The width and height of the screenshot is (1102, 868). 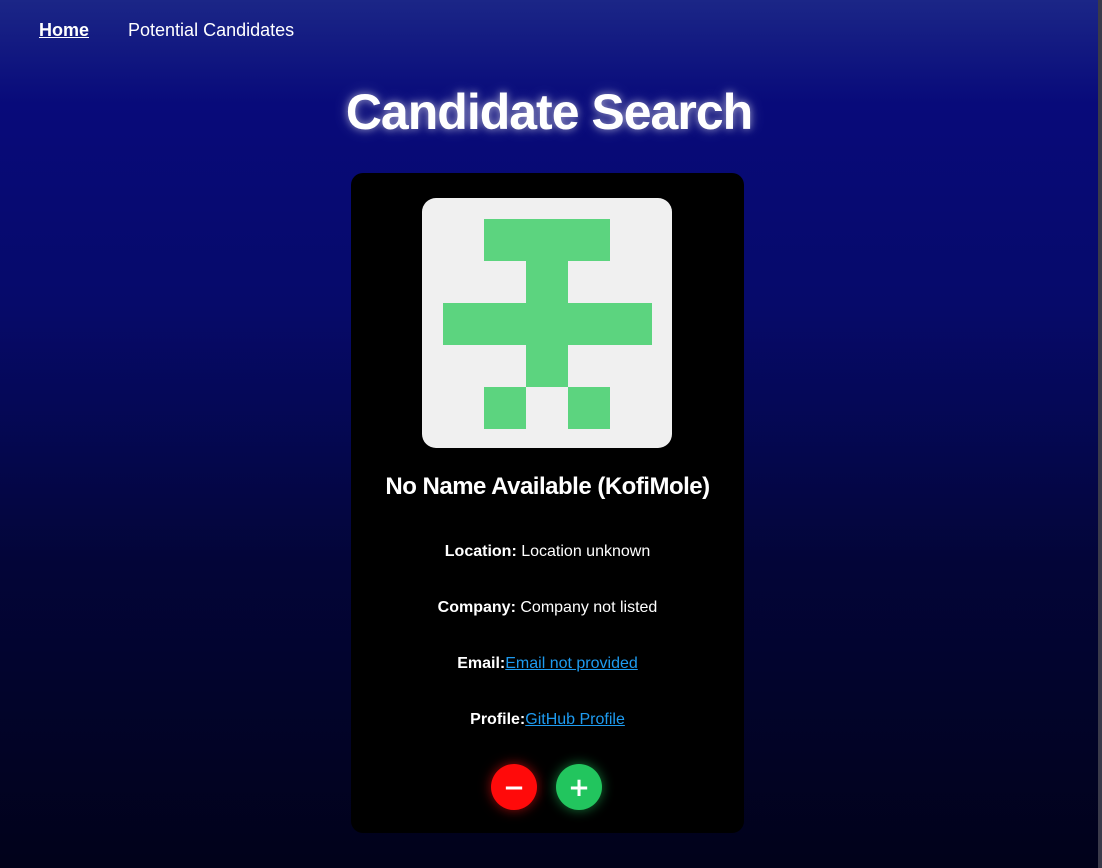 What do you see at coordinates (514, 787) in the screenshot?
I see `reject-candidate-button: −` at bounding box center [514, 787].